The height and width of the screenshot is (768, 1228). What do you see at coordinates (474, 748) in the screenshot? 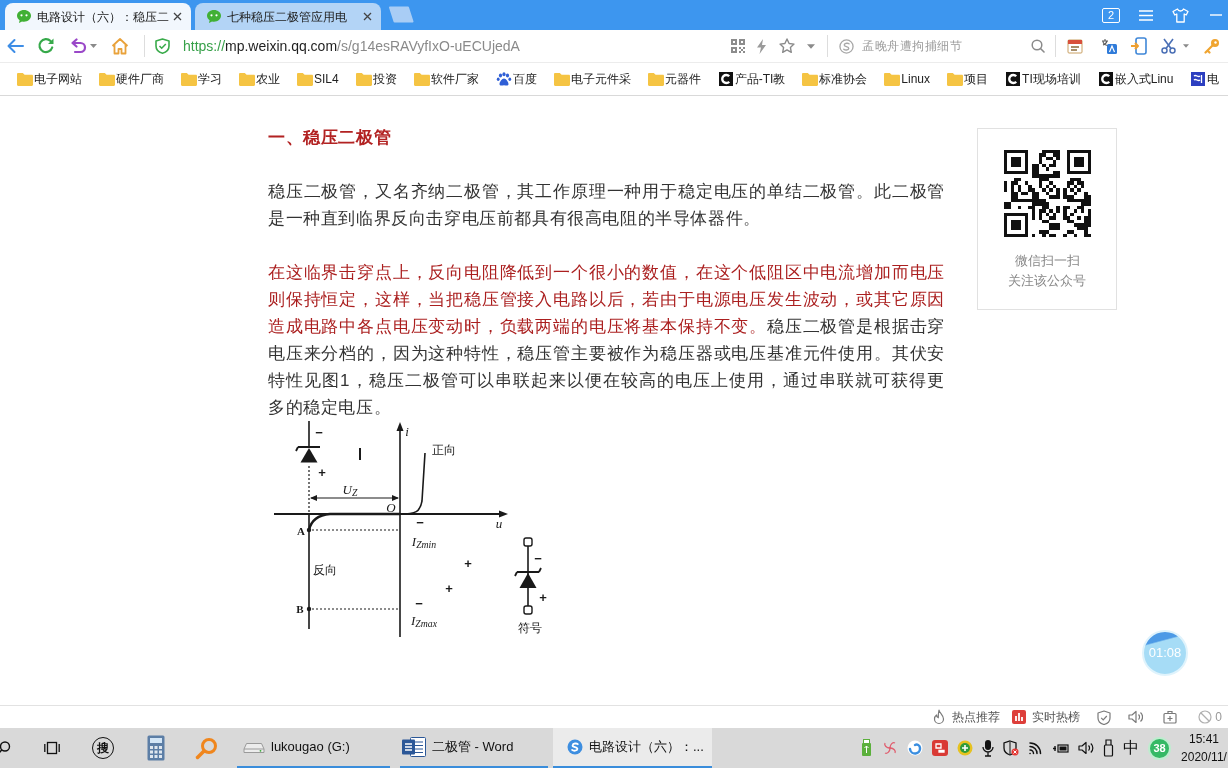
I see `taskbar-app: 二极管 - Word` at bounding box center [474, 748].